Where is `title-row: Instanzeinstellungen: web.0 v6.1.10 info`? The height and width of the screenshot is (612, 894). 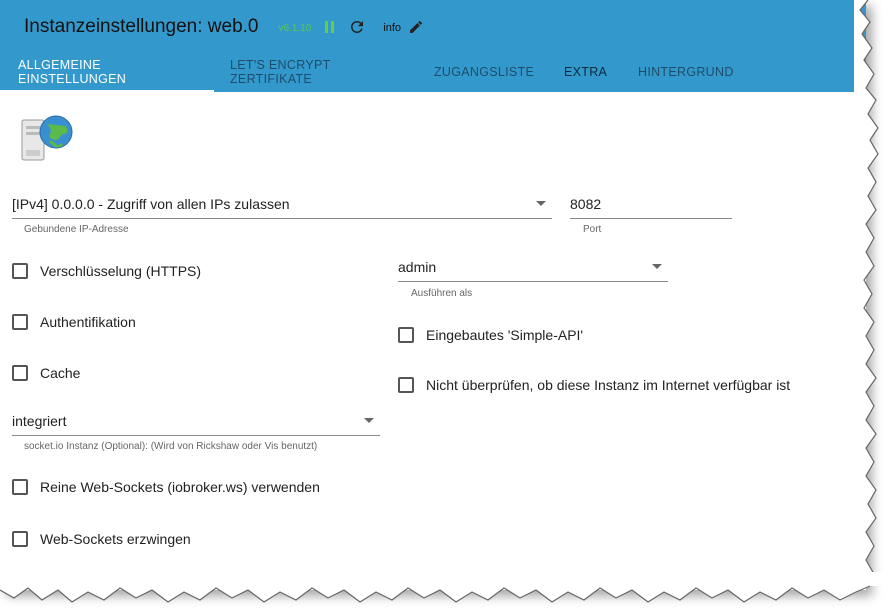
title-row: Instanzeinstellungen: web.0 v6.1.10 info is located at coordinates (224, 27).